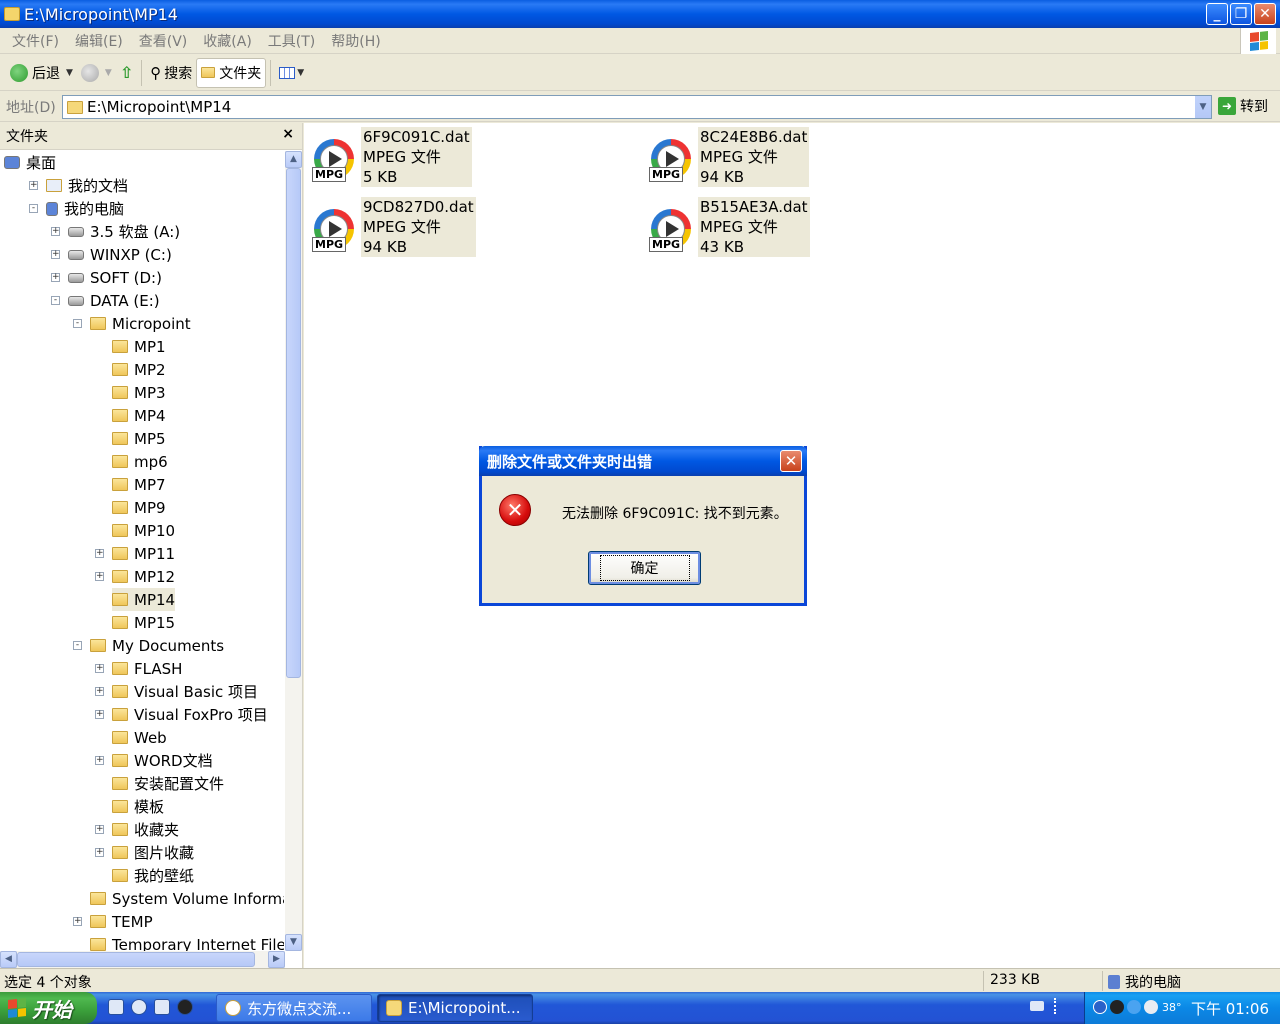 The image size is (1280, 1024). What do you see at coordinates (154, 760) in the screenshot?
I see `tree-item: + WORD文档` at bounding box center [154, 760].